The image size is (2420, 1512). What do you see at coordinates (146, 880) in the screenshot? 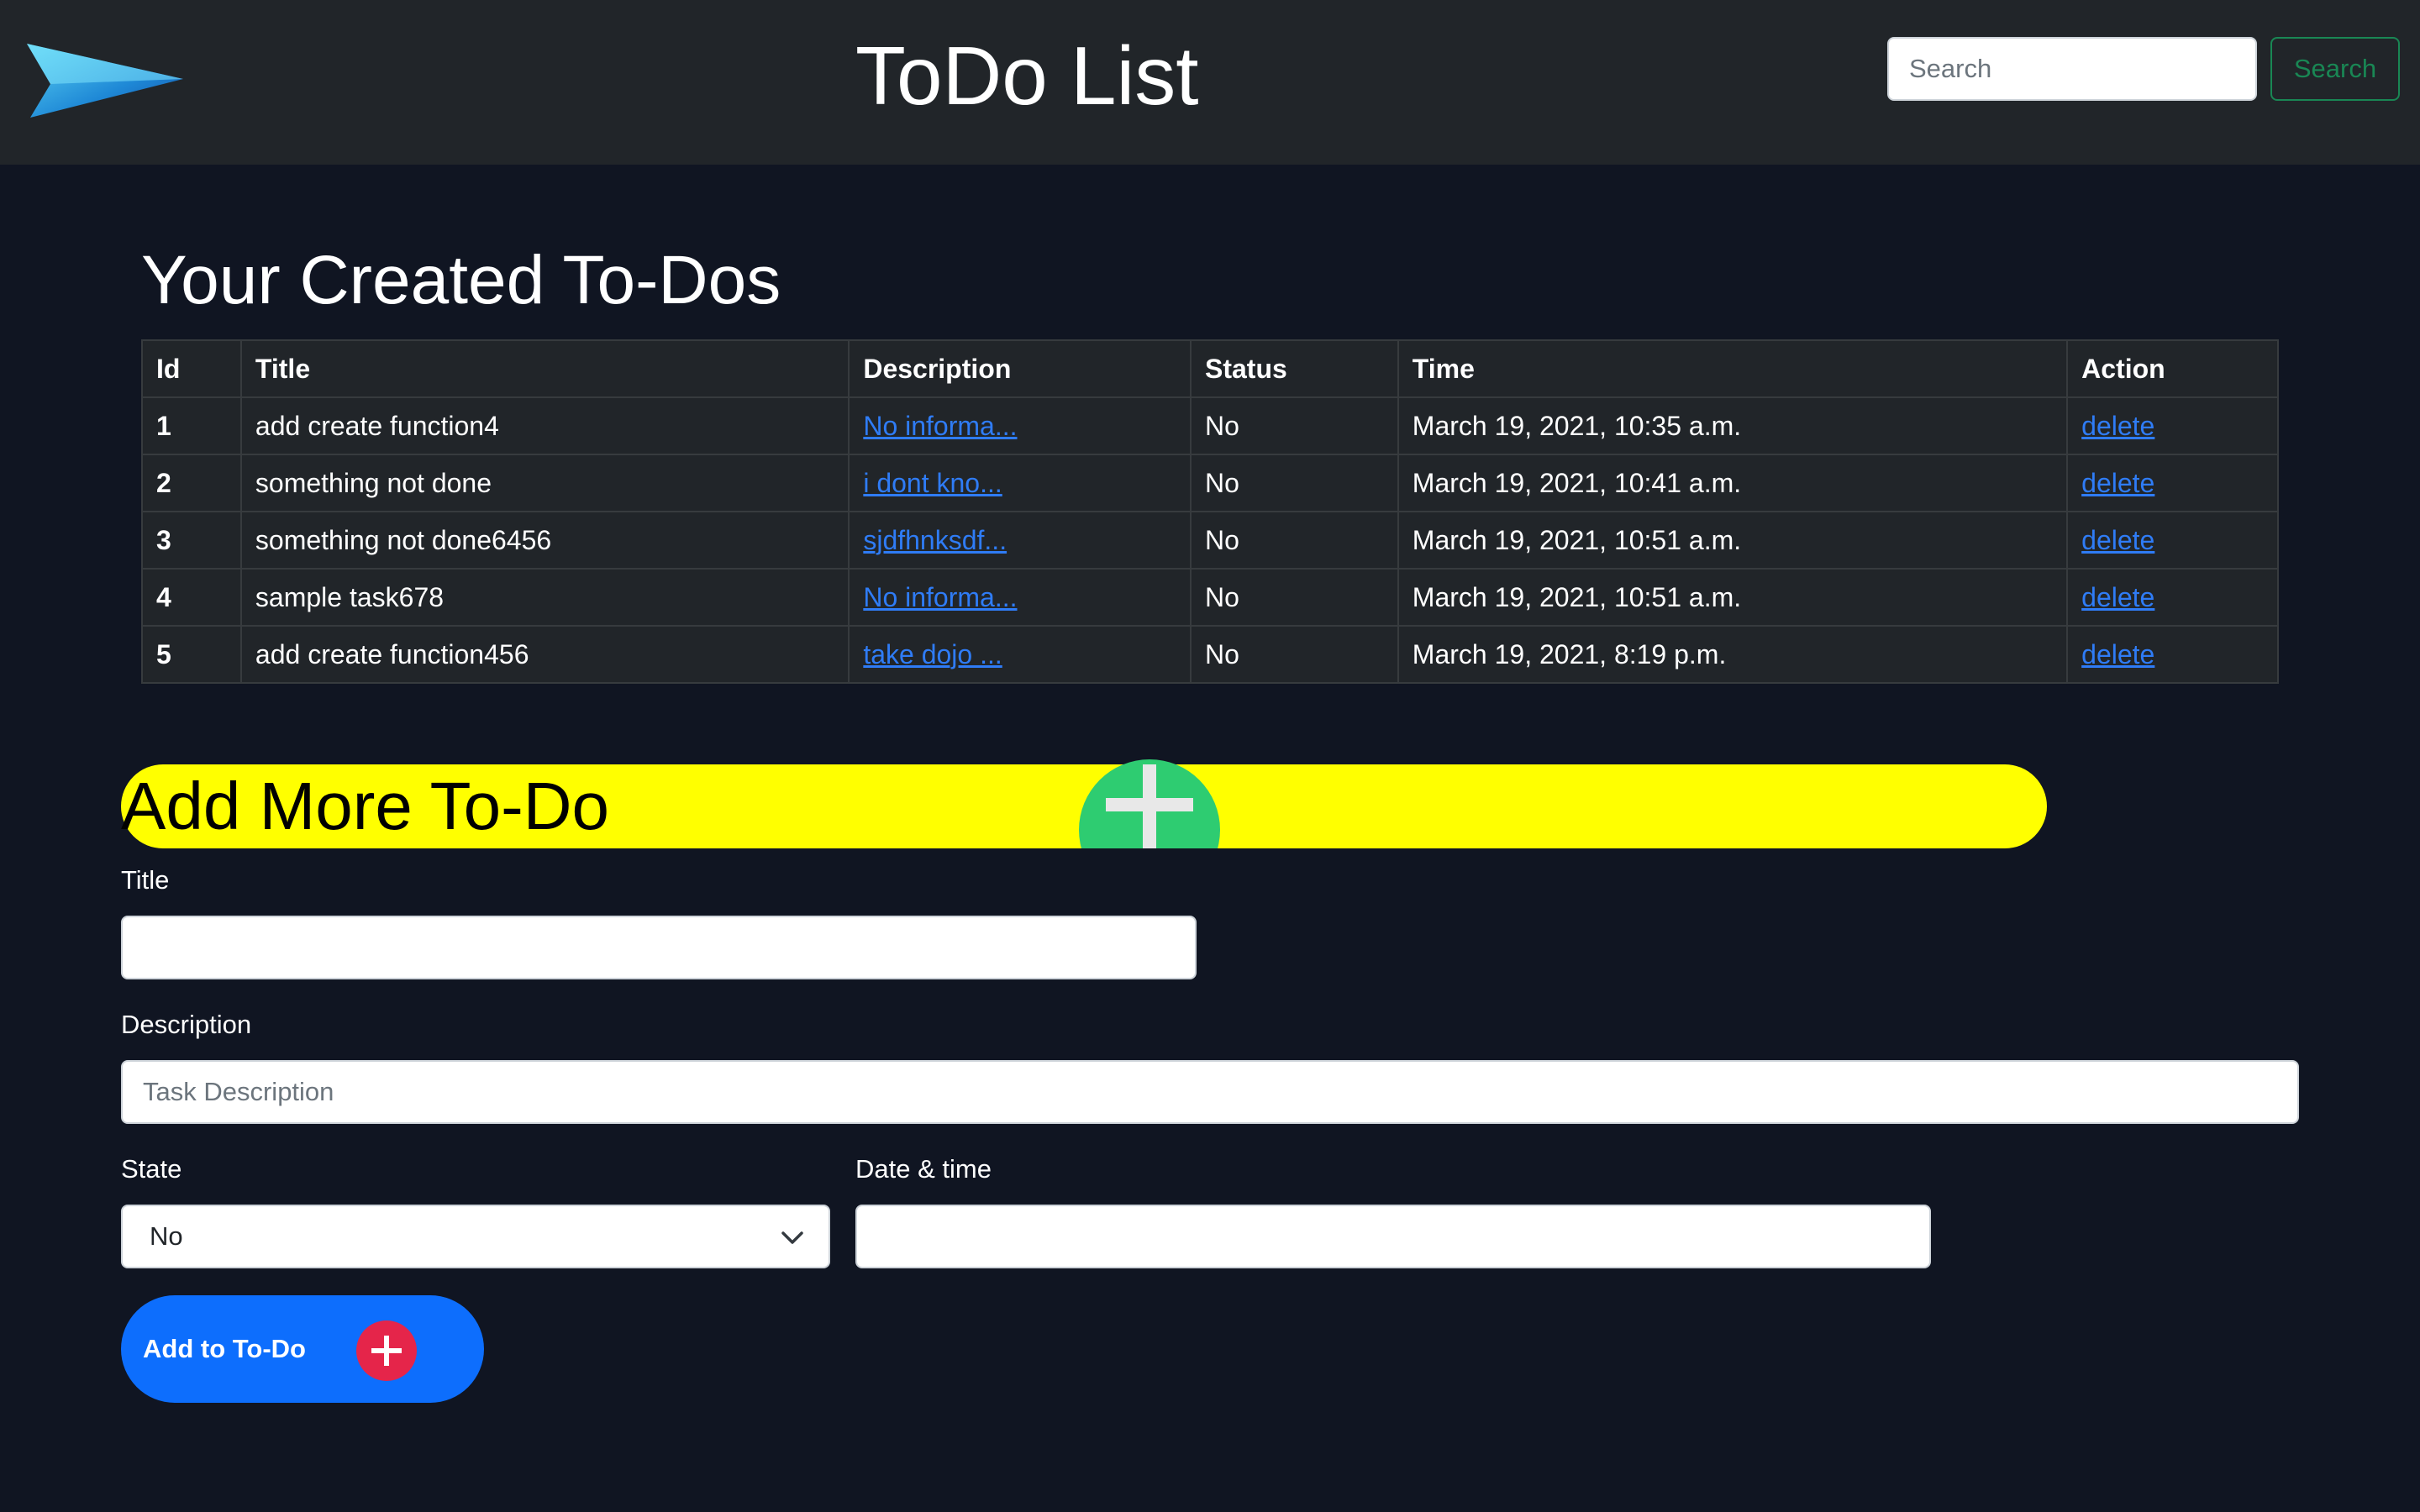
I see `title-label: Title` at bounding box center [146, 880].